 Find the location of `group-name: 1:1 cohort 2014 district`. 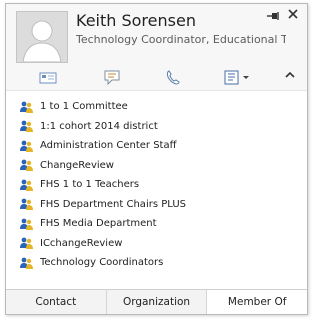

group-name: 1:1 cohort 2014 district is located at coordinates (99, 126).